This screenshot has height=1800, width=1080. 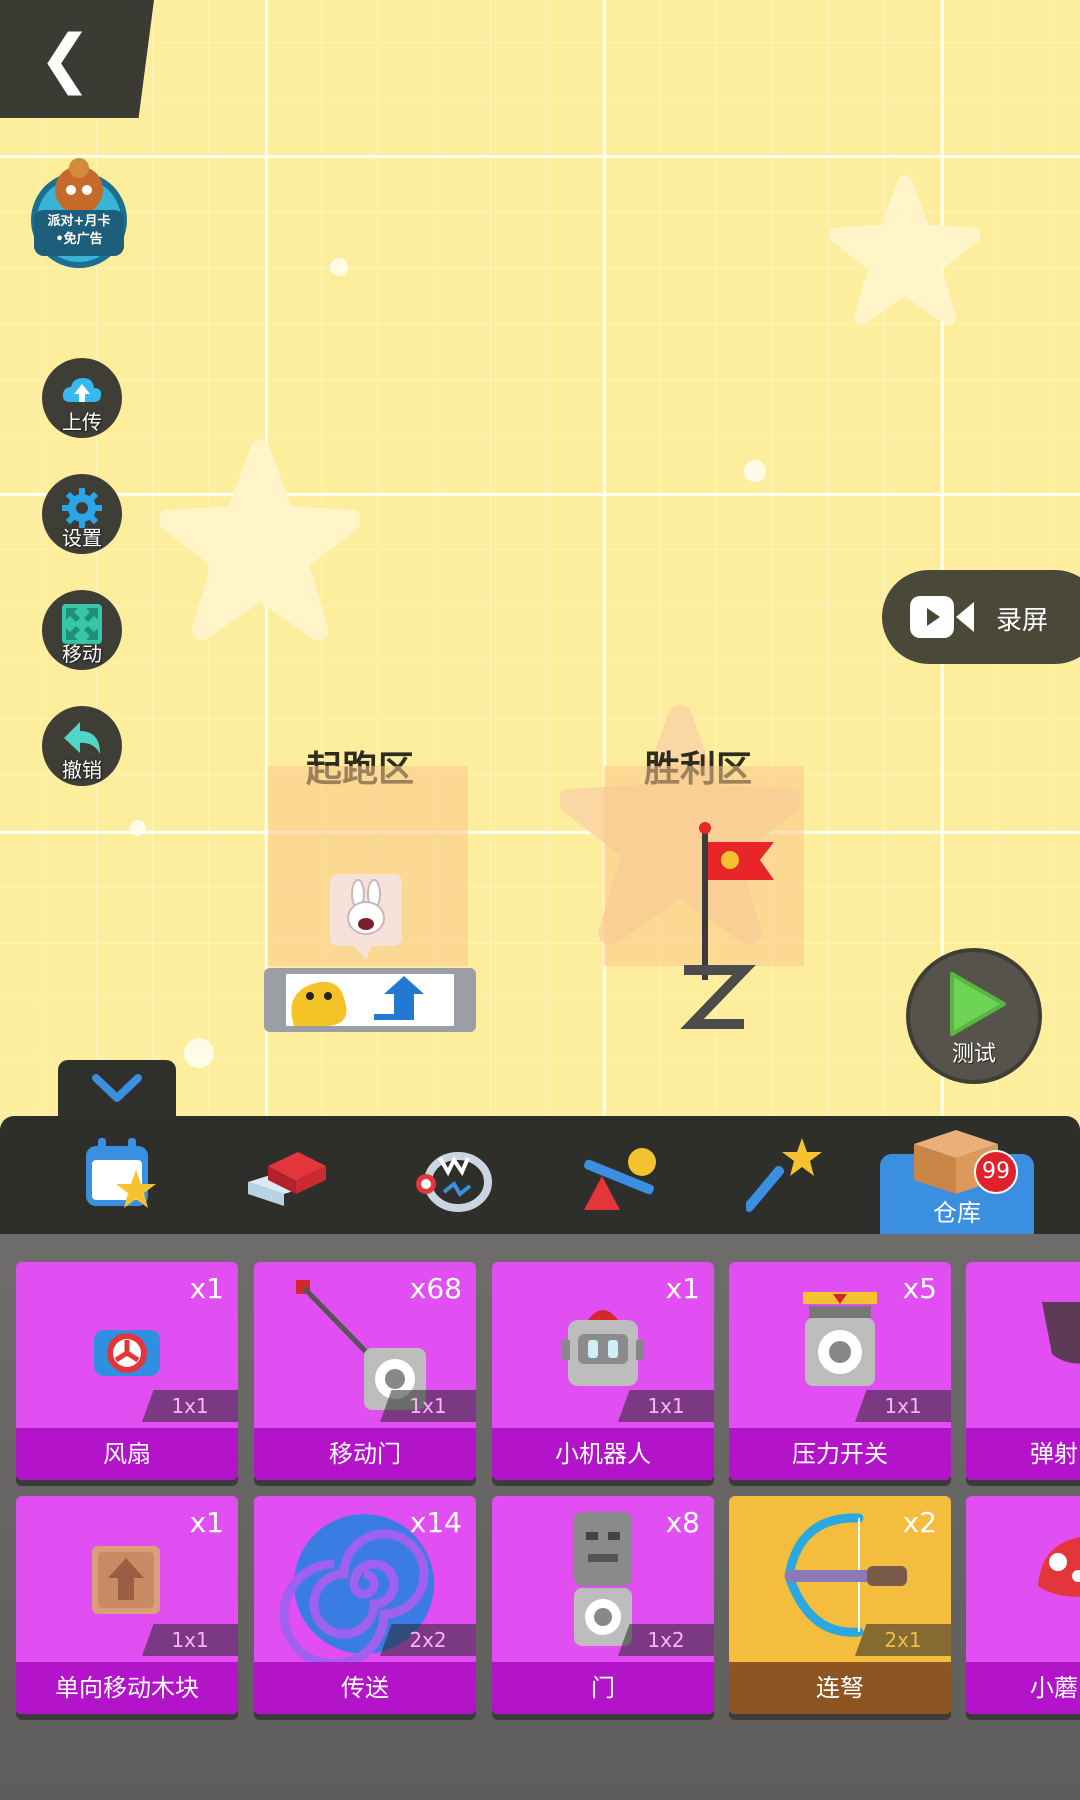 What do you see at coordinates (365, 1454) in the screenshot?
I see `item-name: 移动门` at bounding box center [365, 1454].